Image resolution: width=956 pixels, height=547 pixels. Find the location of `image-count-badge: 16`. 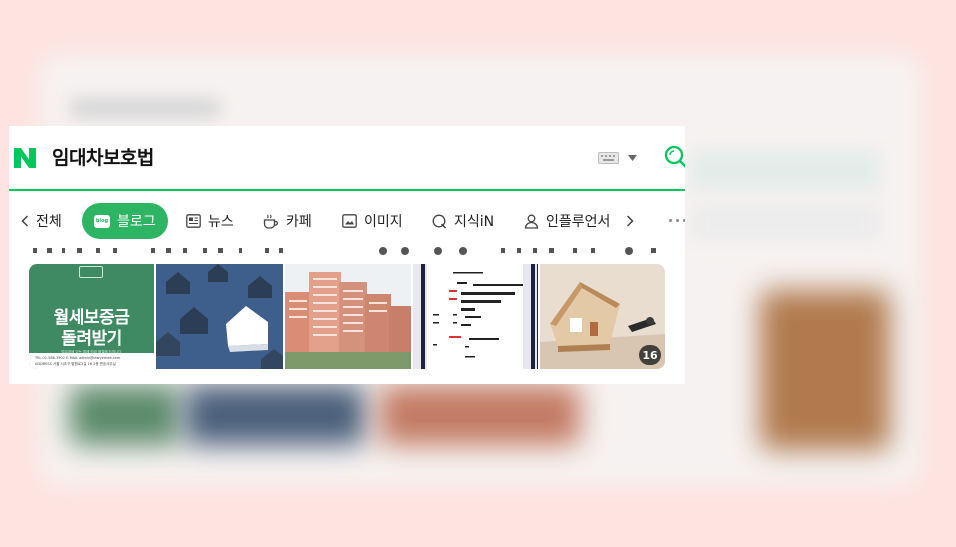

image-count-badge: 16 is located at coordinates (650, 355).